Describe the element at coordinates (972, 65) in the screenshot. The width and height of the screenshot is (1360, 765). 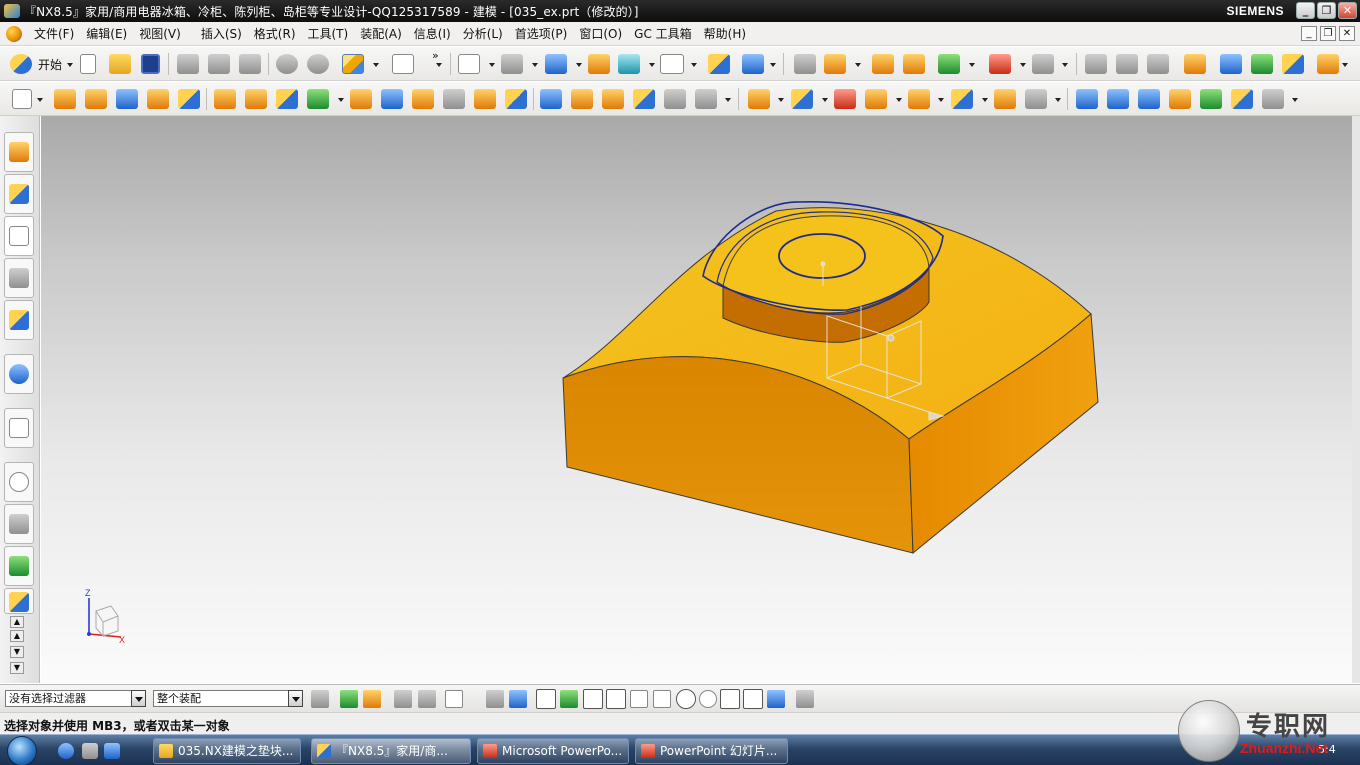
I see `play-dropdown-icon` at that location.